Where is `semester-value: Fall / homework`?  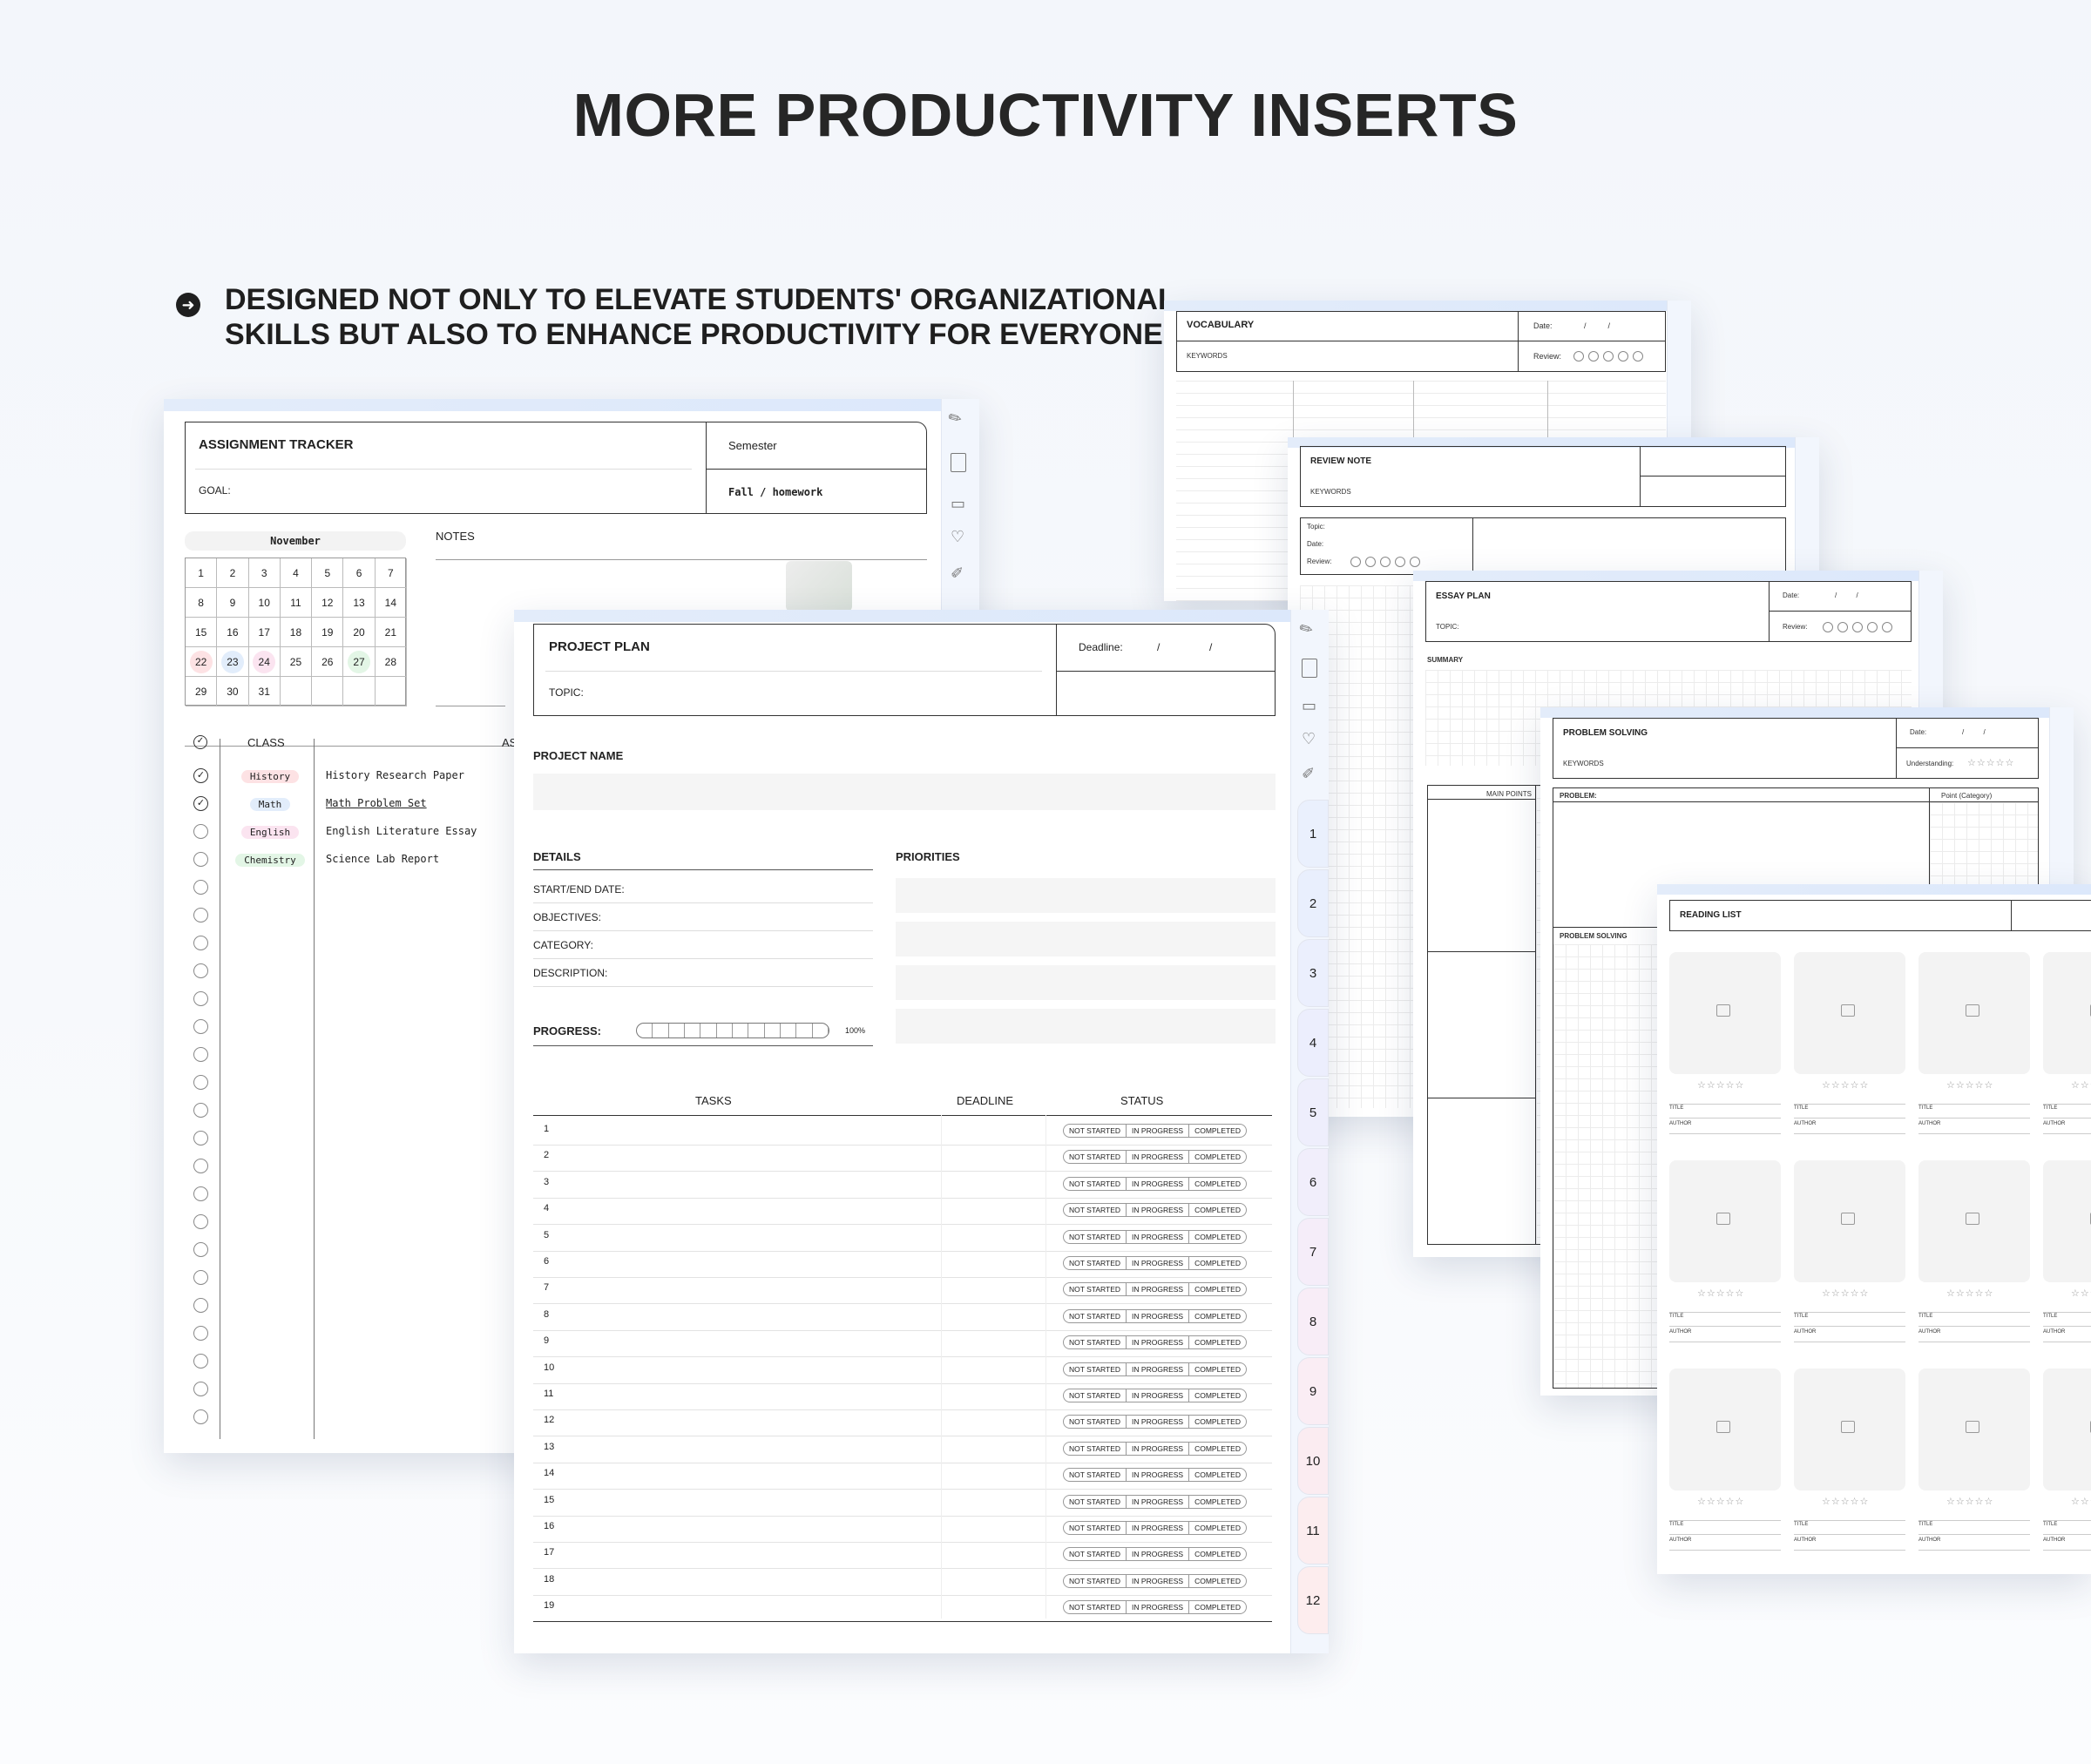 semester-value: Fall / homework is located at coordinates (775, 492).